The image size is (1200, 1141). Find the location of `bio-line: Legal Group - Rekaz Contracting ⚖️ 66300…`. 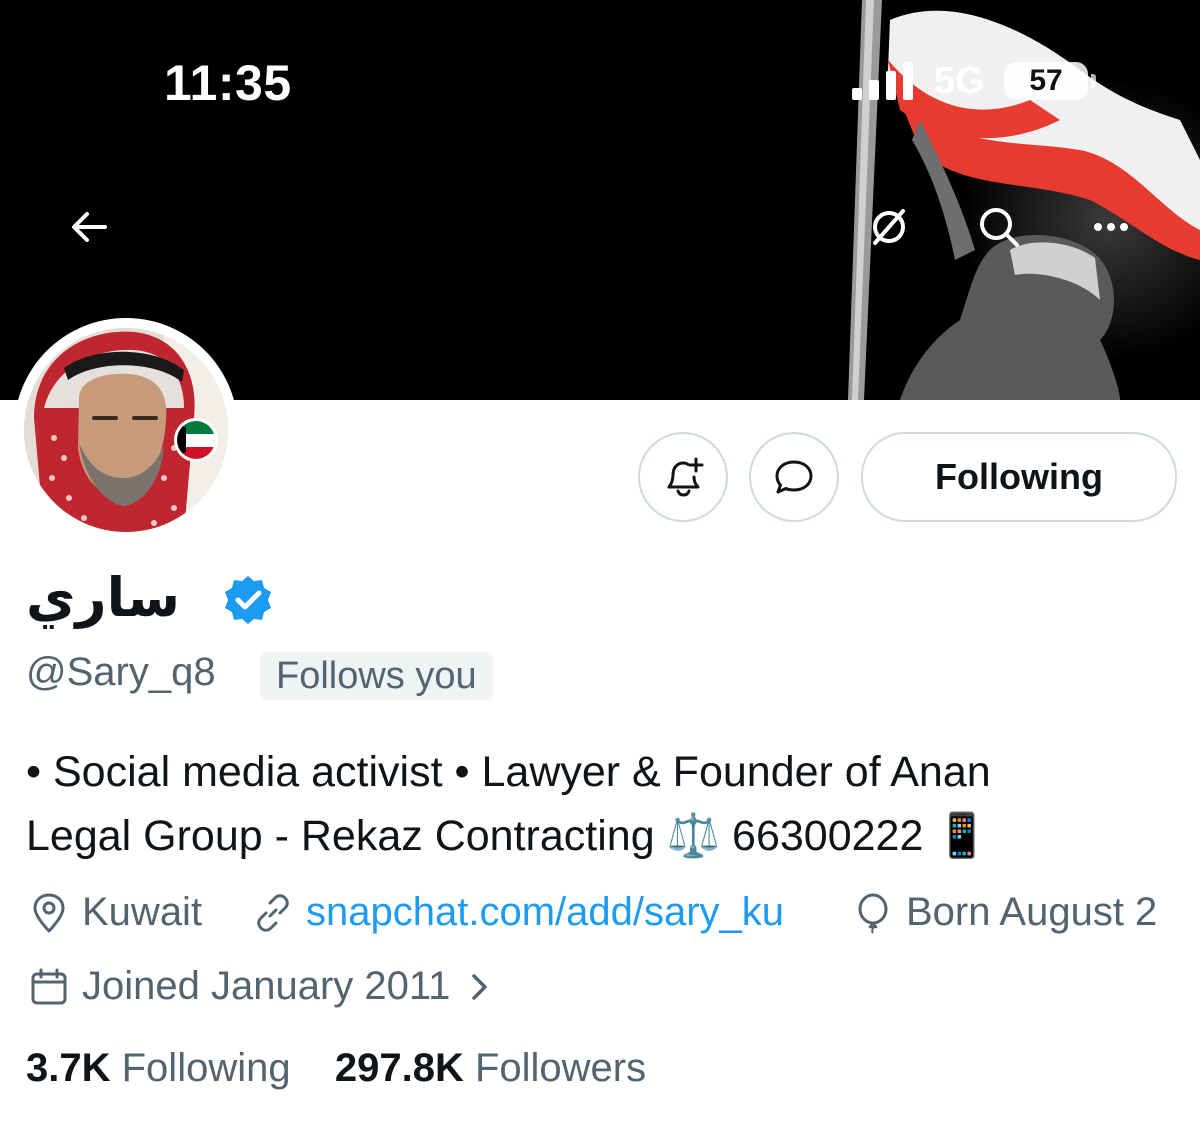

bio-line: Legal Group - Rekaz Contracting ⚖️ 66300… is located at coordinates (507, 836).